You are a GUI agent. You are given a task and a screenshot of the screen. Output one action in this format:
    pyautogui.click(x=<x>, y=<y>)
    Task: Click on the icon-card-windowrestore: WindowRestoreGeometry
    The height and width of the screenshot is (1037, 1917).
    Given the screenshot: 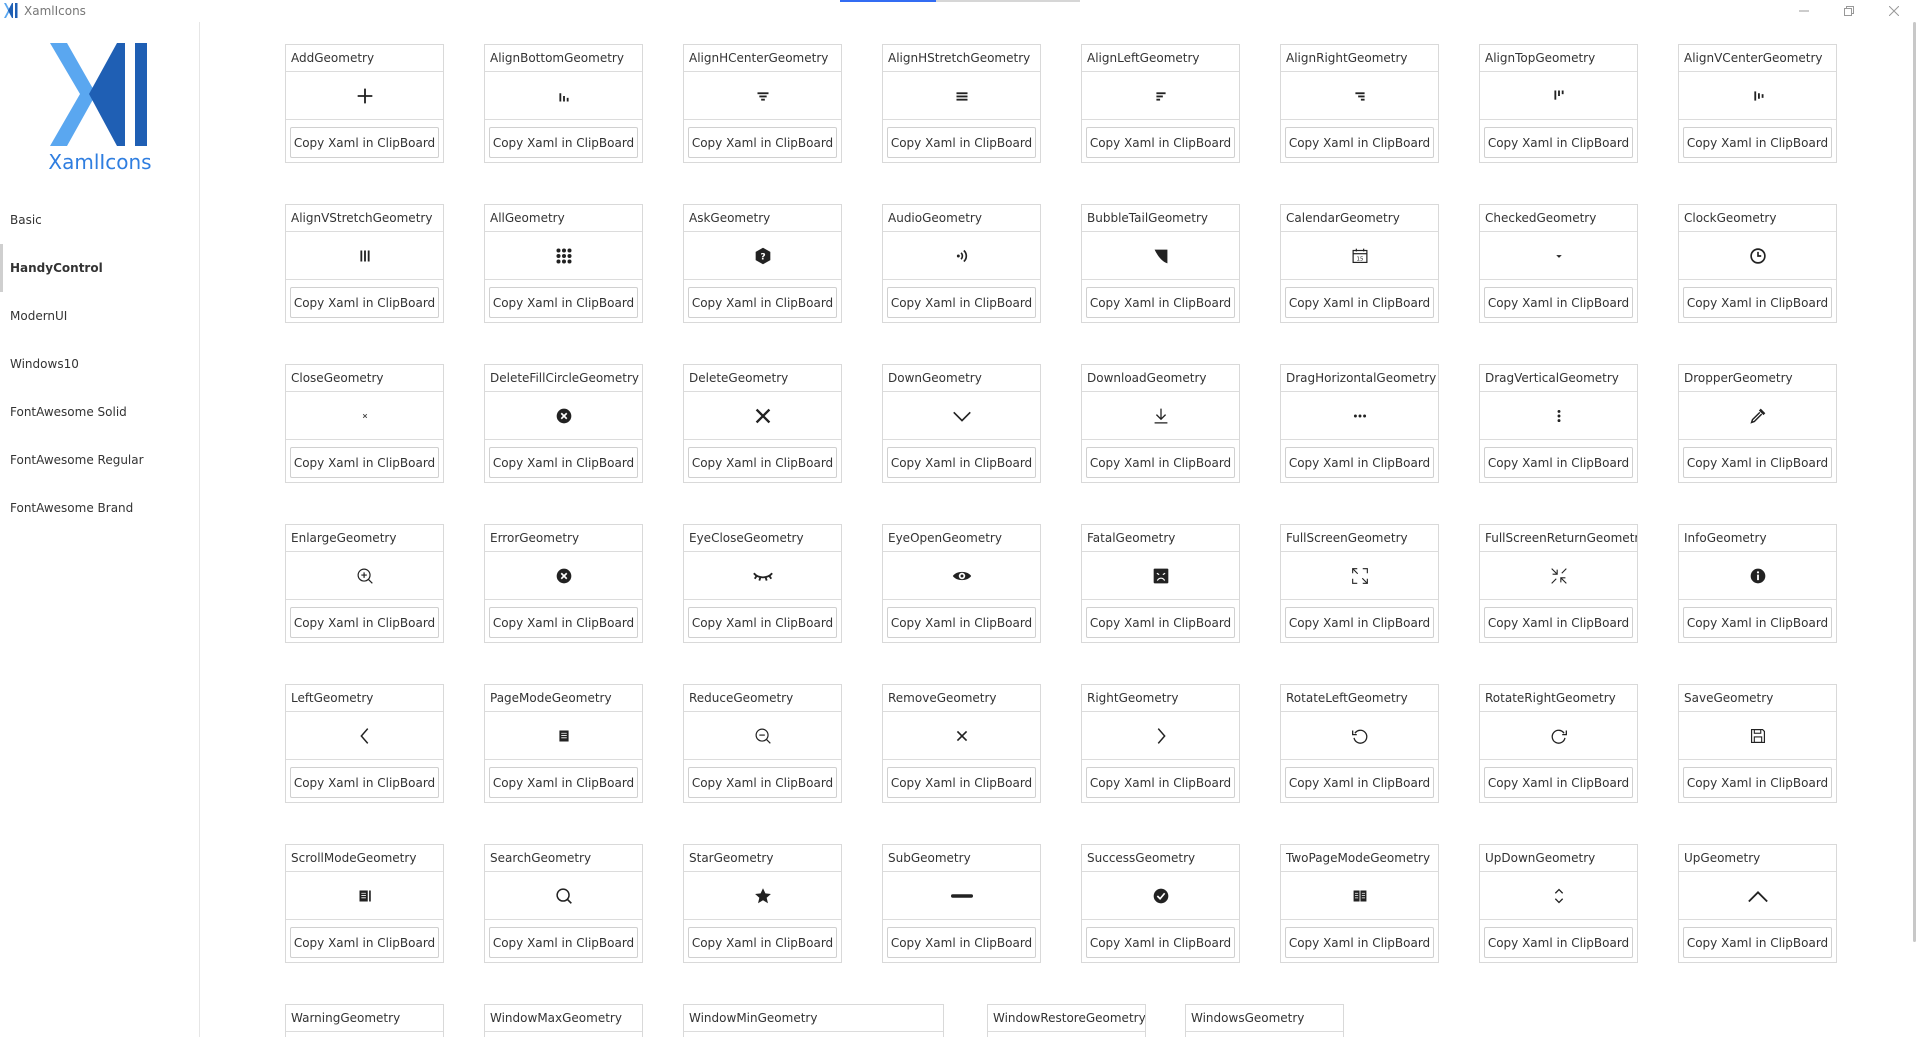 What is the action you would take?
    pyautogui.click(x=1066, y=1020)
    